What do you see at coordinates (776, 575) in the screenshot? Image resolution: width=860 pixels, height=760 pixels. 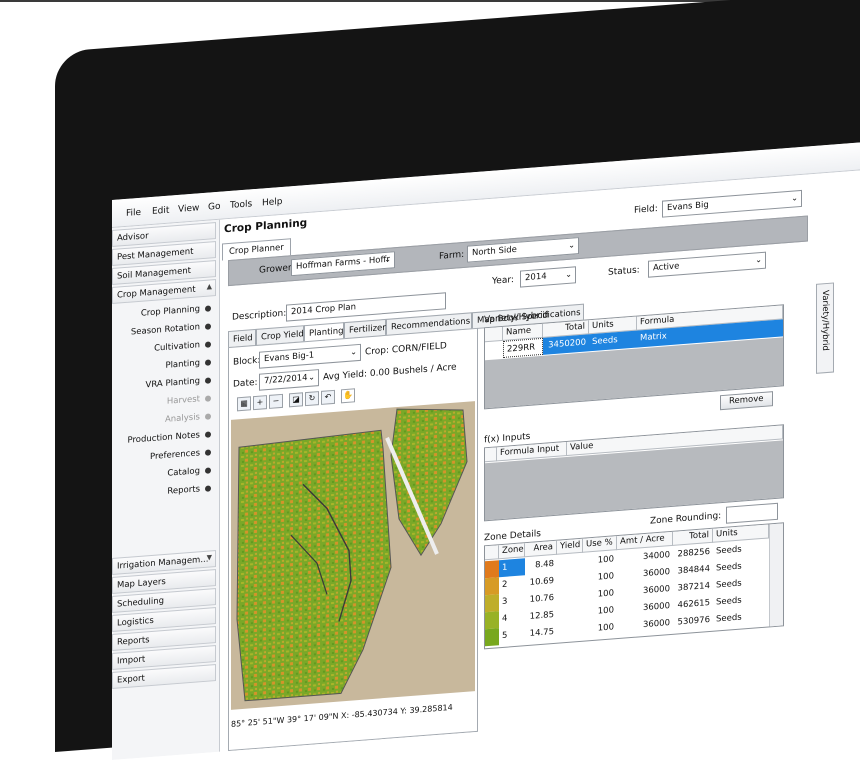 I see `zone-scrollbar` at bounding box center [776, 575].